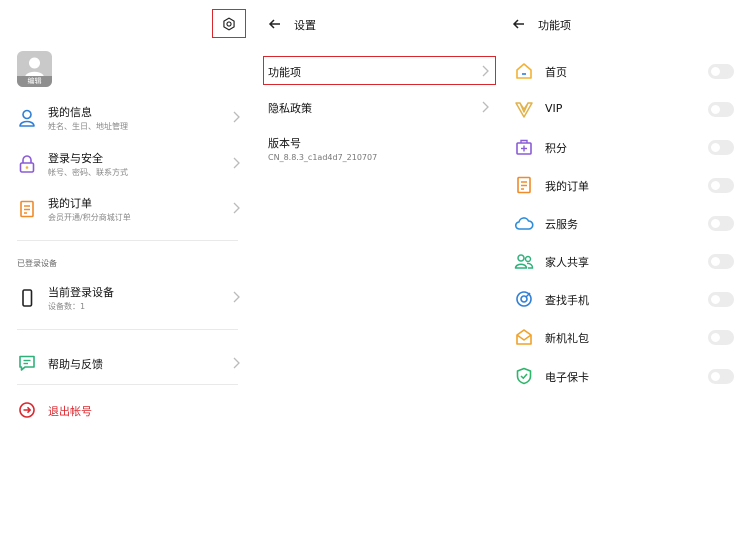 Image resolution: width=750 pixels, height=545 pixels. What do you see at coordinates (75, 364) in the screenshot?
I see `help-feedback-title: 帮助与反馈` at bounding box center [75, 364].